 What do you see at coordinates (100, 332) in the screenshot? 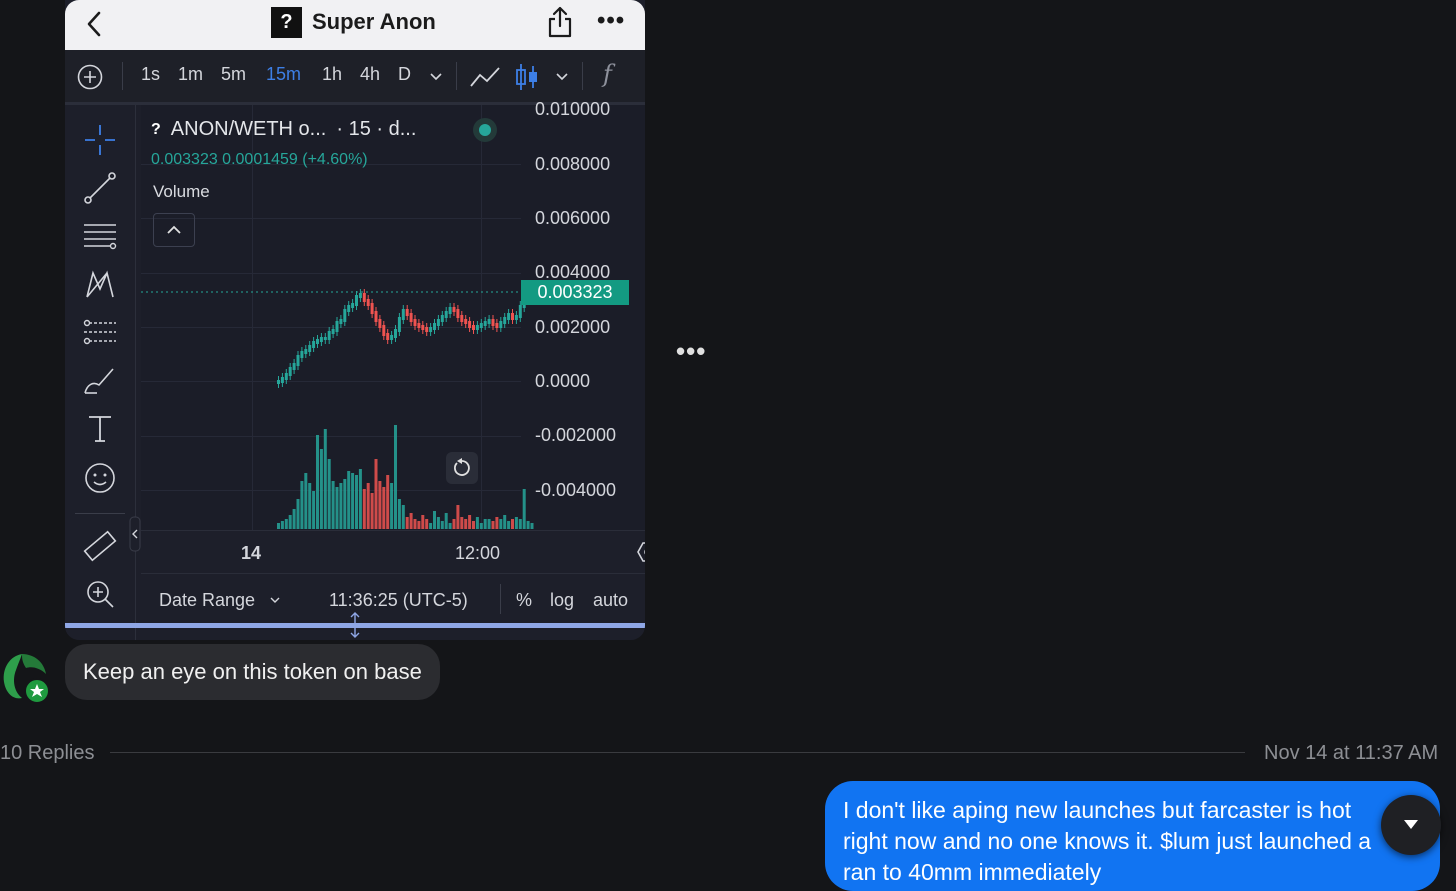
I see `projection-icon` at bounding box center [100, 332].